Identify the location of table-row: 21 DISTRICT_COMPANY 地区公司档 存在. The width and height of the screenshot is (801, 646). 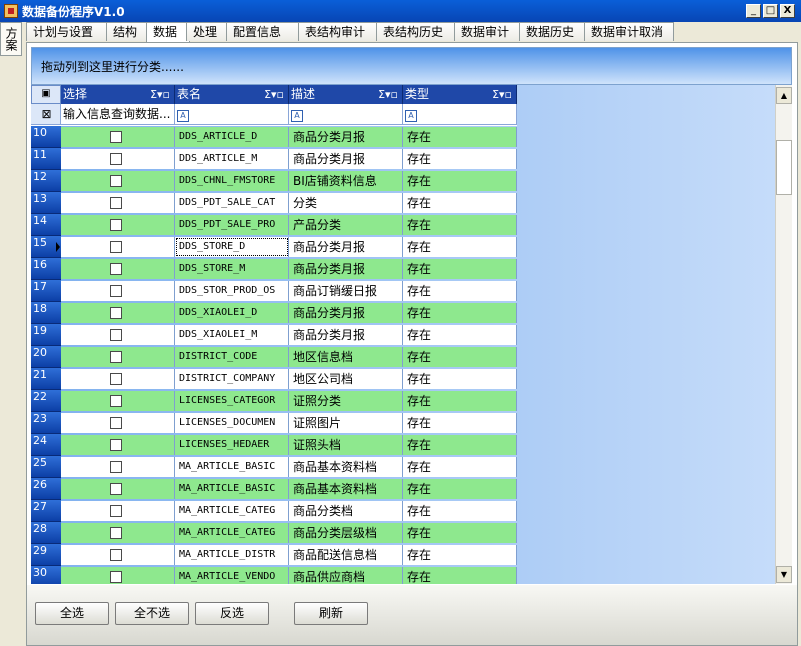
(274, 379).